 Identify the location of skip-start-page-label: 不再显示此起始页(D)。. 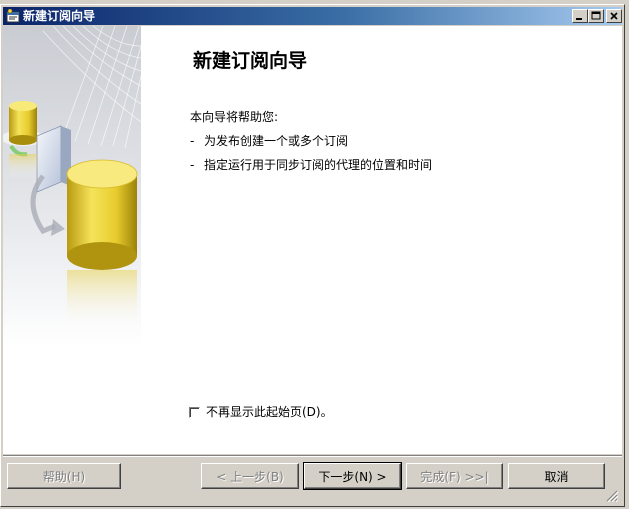
(269, 412).